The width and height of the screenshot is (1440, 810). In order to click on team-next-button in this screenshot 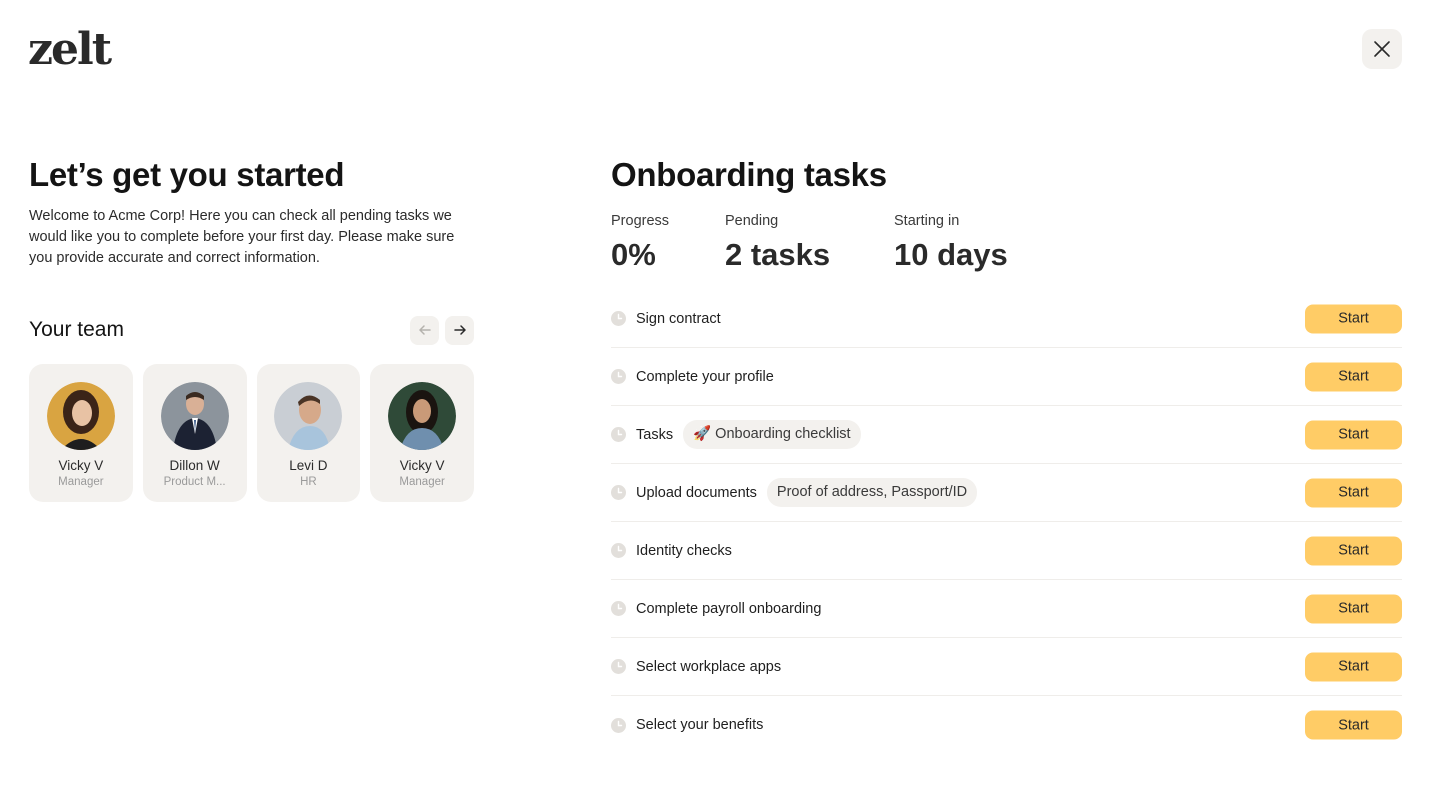, I will do `click(459, 330)`.